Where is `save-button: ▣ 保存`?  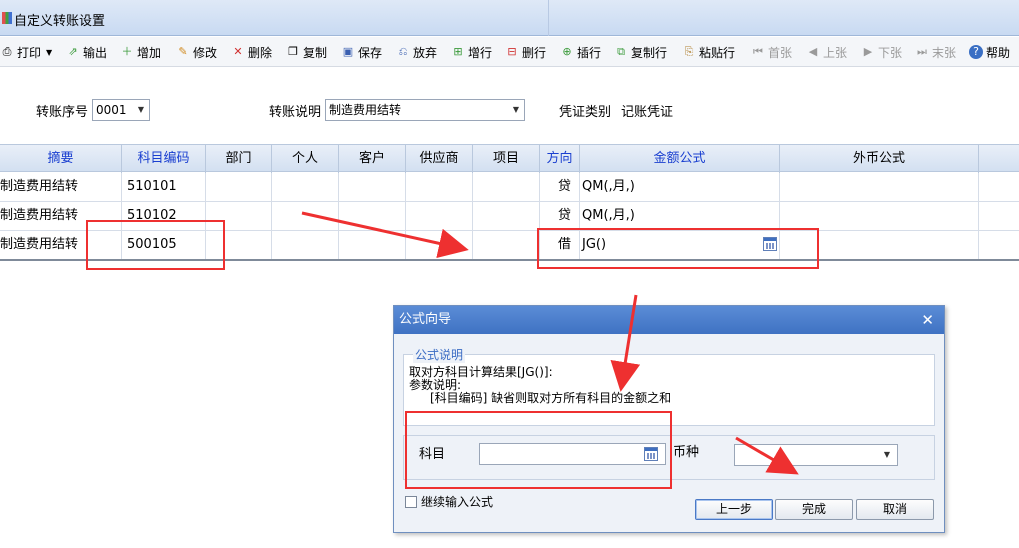 save-button: ▣ 保存 is located at coordinates (361, 52).